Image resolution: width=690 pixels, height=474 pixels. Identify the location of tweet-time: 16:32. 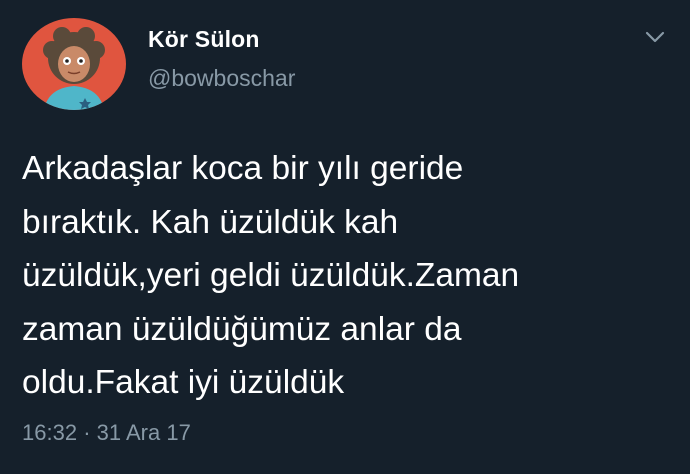
(50, 432).